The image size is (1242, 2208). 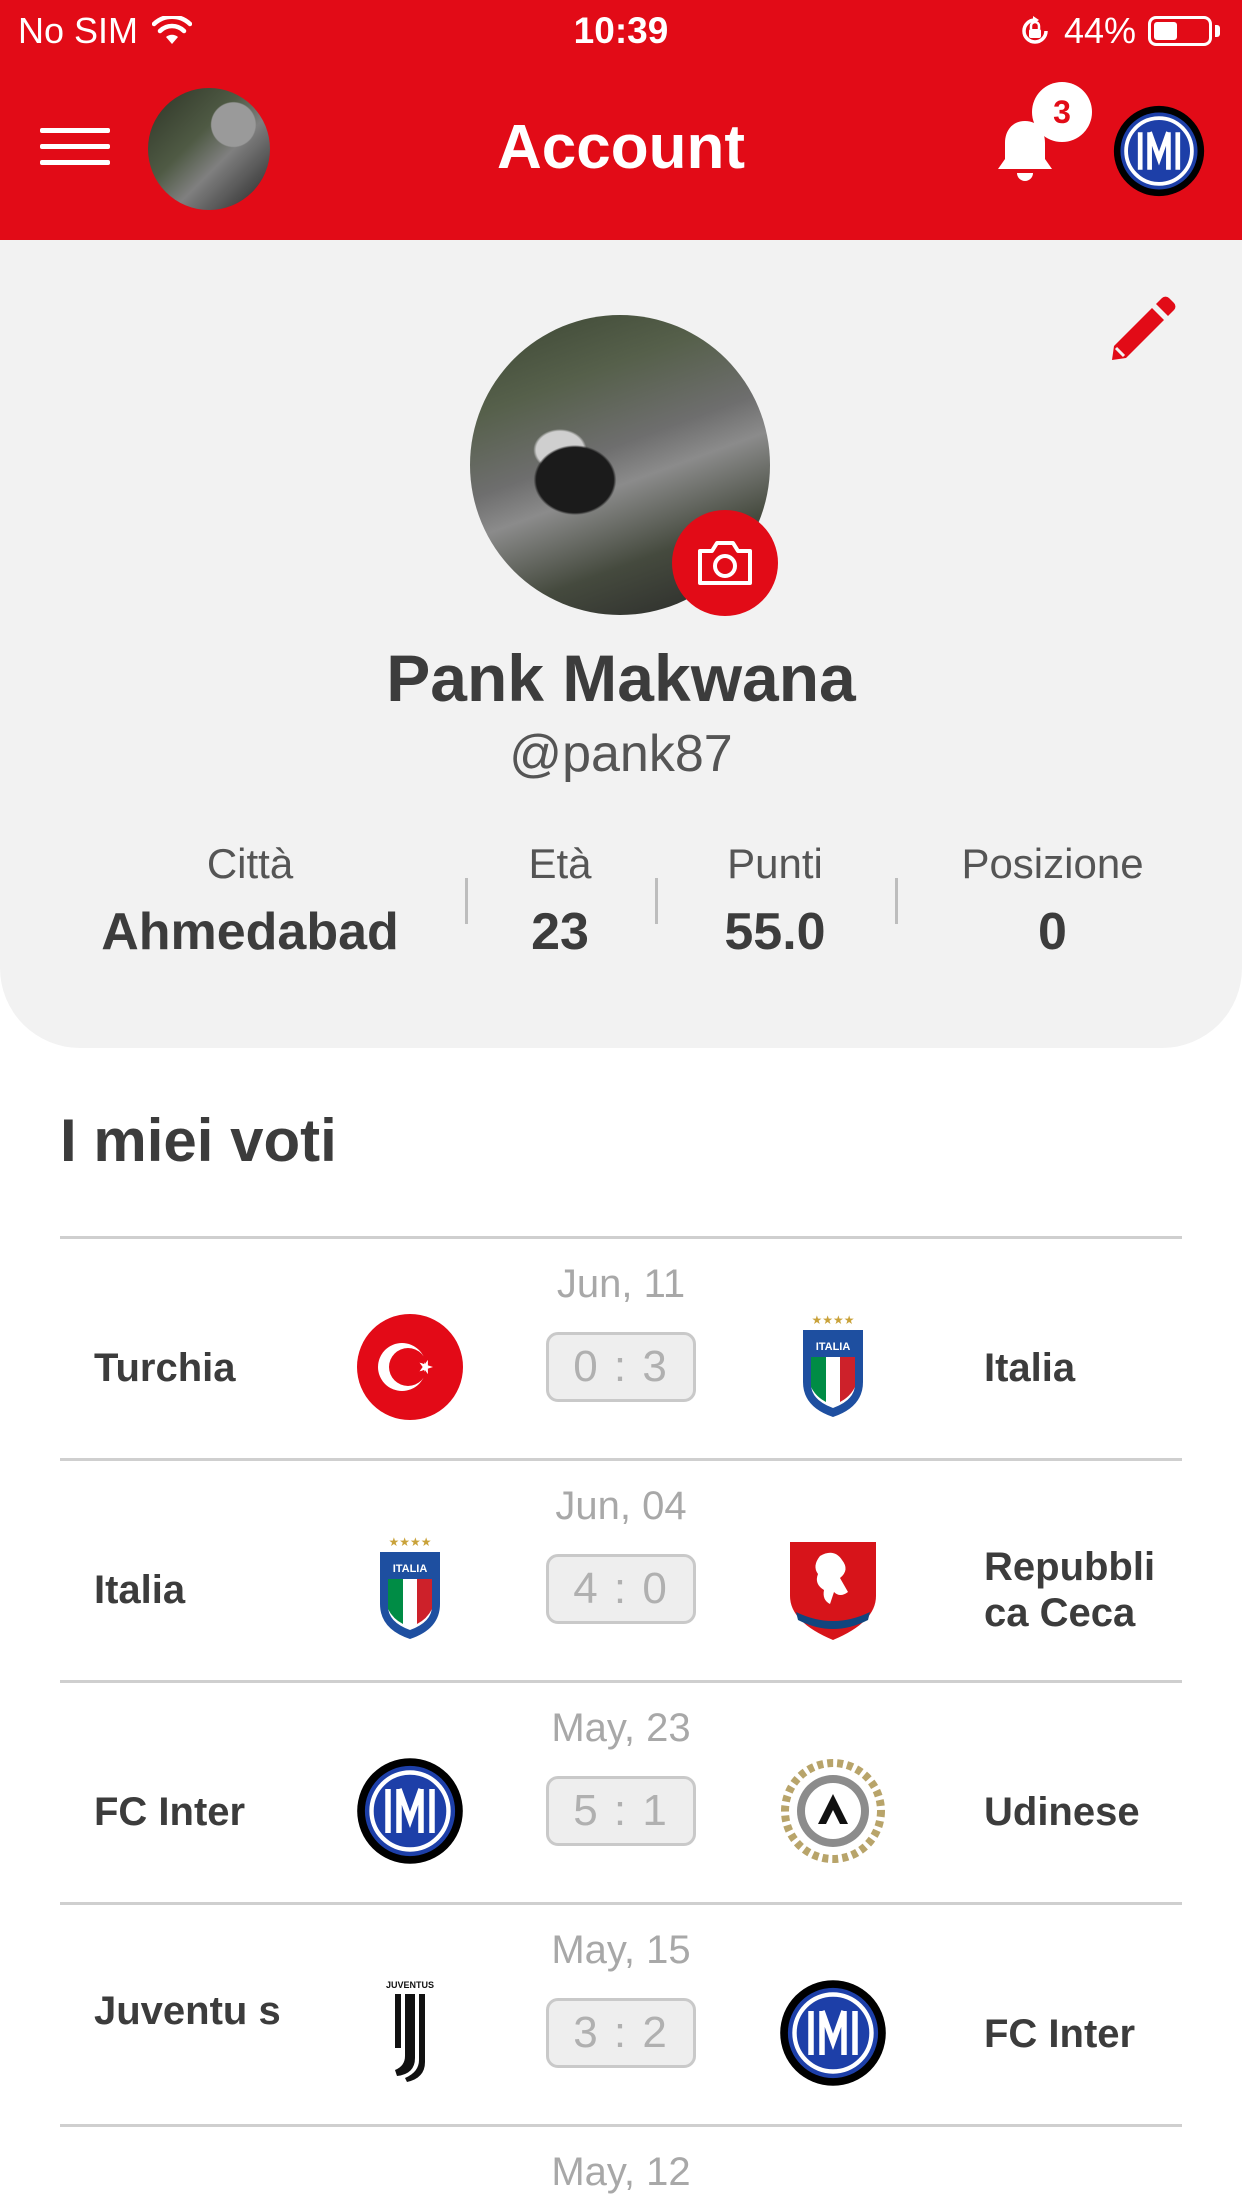 What do you see at coordinates (621, 120) in the screenshot?
I see `top-bar: No SIM 10:39 44% Account 3` at bounding box center [621, 120].